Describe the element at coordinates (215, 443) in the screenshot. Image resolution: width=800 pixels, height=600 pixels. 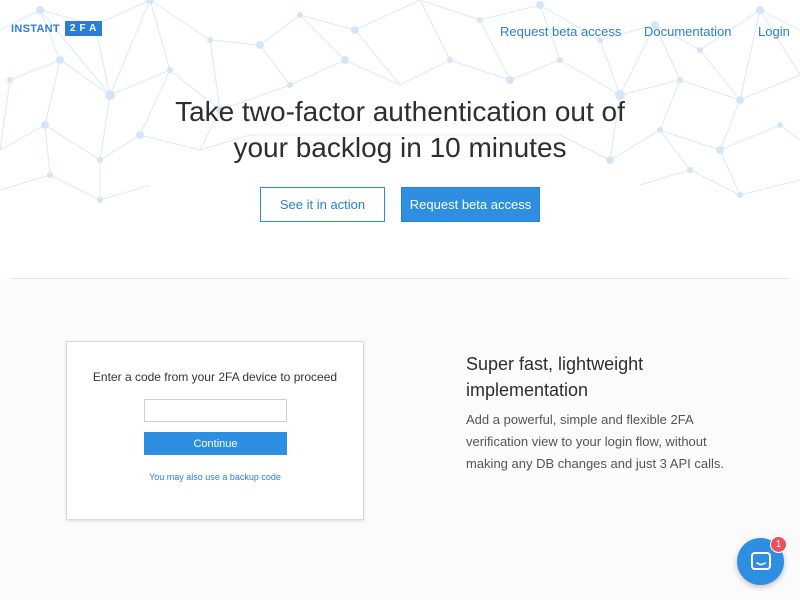
I see `continue-button: Continue` at that location.